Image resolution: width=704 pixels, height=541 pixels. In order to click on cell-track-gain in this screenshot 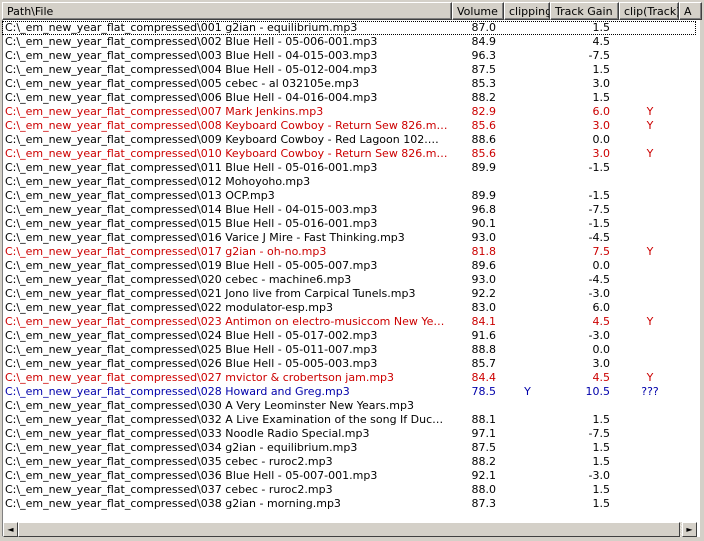, I will do `click(585, 182)`.